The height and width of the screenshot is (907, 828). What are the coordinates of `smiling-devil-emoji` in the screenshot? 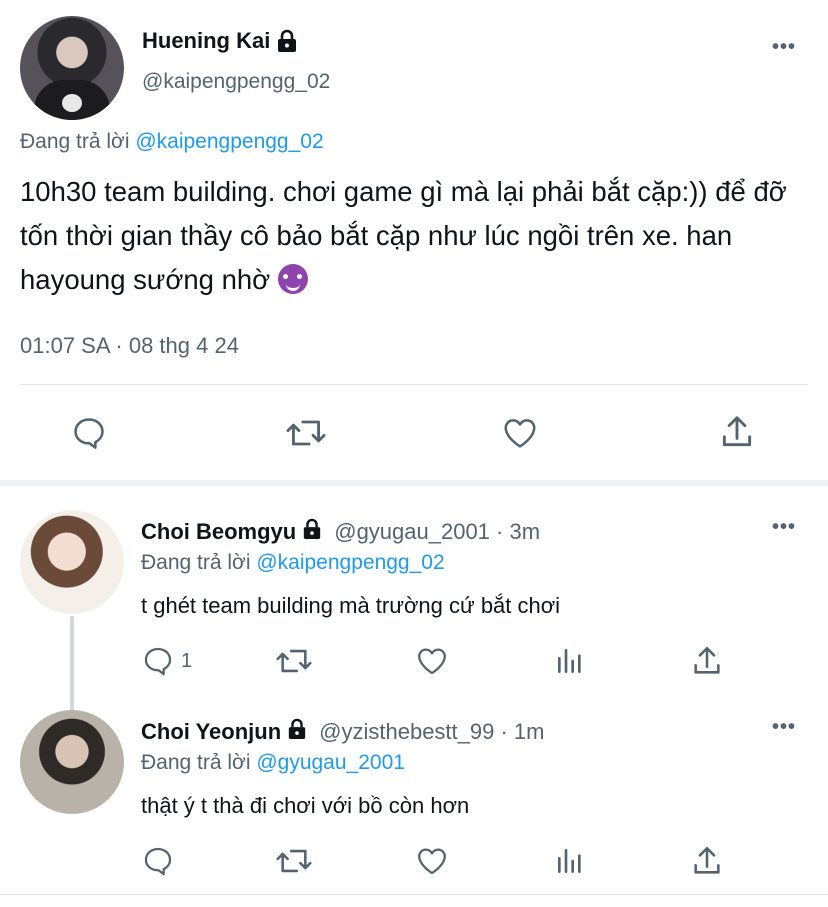 It's located at (292, 279).